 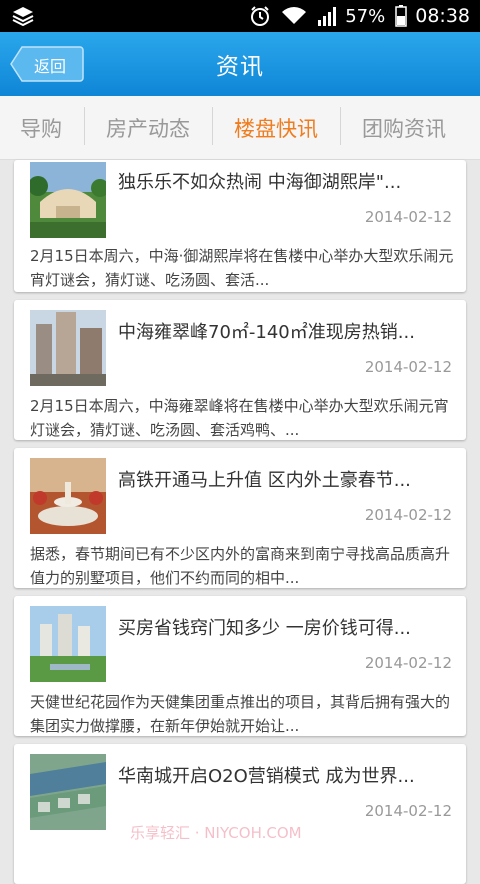 I want to click on tab-property-news: 房产动态, so click(x=148, y=125).